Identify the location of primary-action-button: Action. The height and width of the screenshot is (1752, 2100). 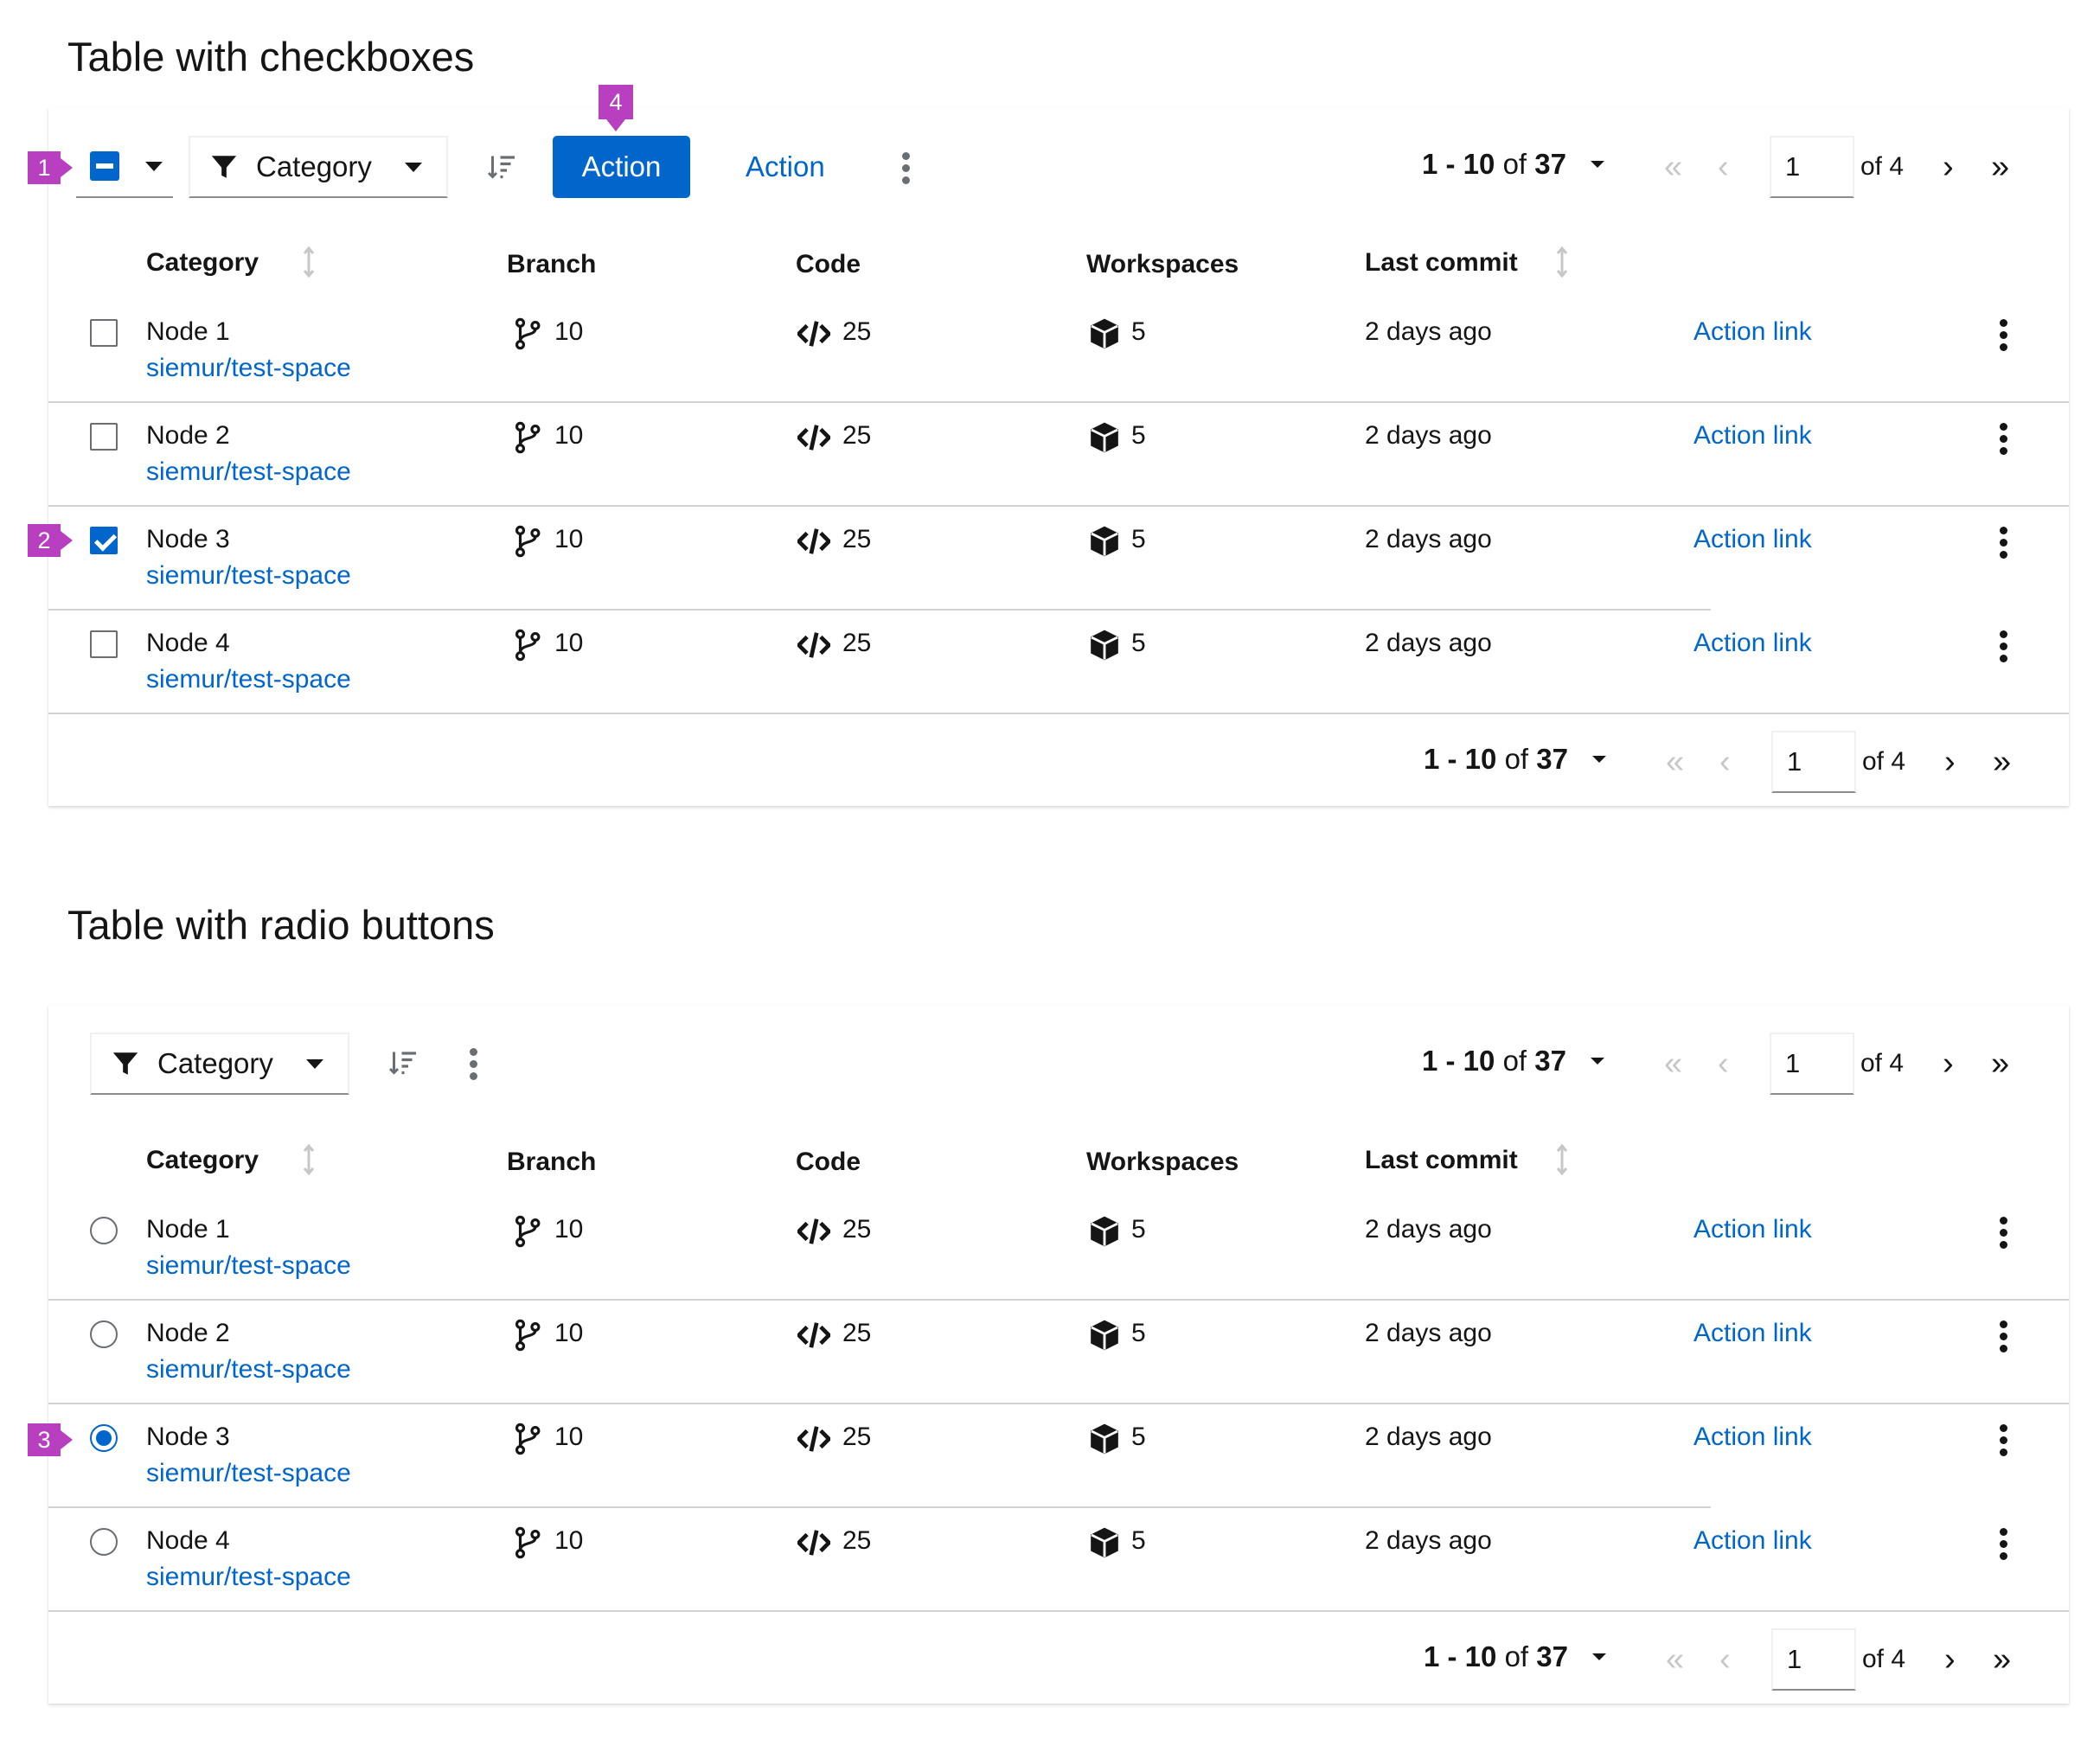
(621, 167).